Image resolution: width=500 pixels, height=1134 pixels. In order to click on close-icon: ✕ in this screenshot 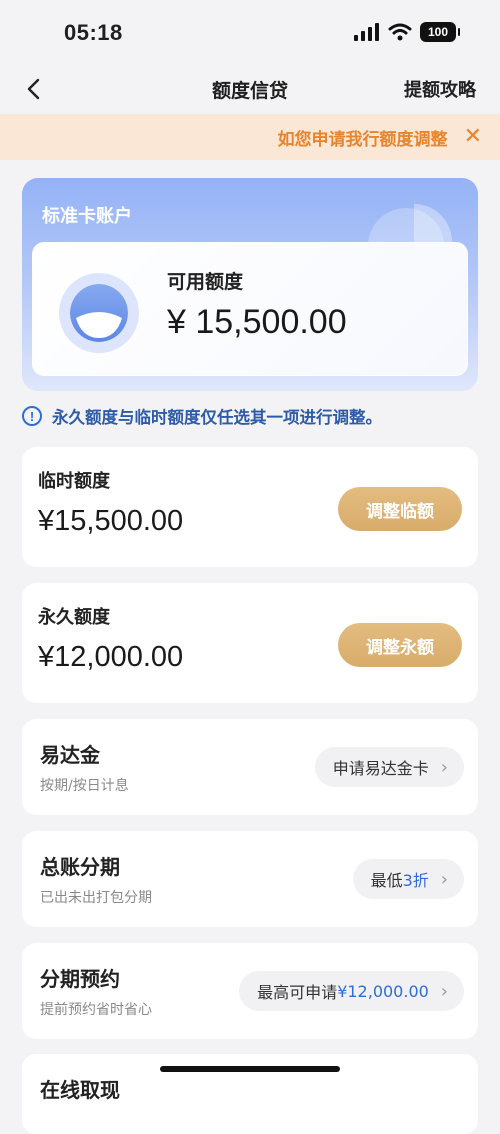, I will do `click(473, 137)`.